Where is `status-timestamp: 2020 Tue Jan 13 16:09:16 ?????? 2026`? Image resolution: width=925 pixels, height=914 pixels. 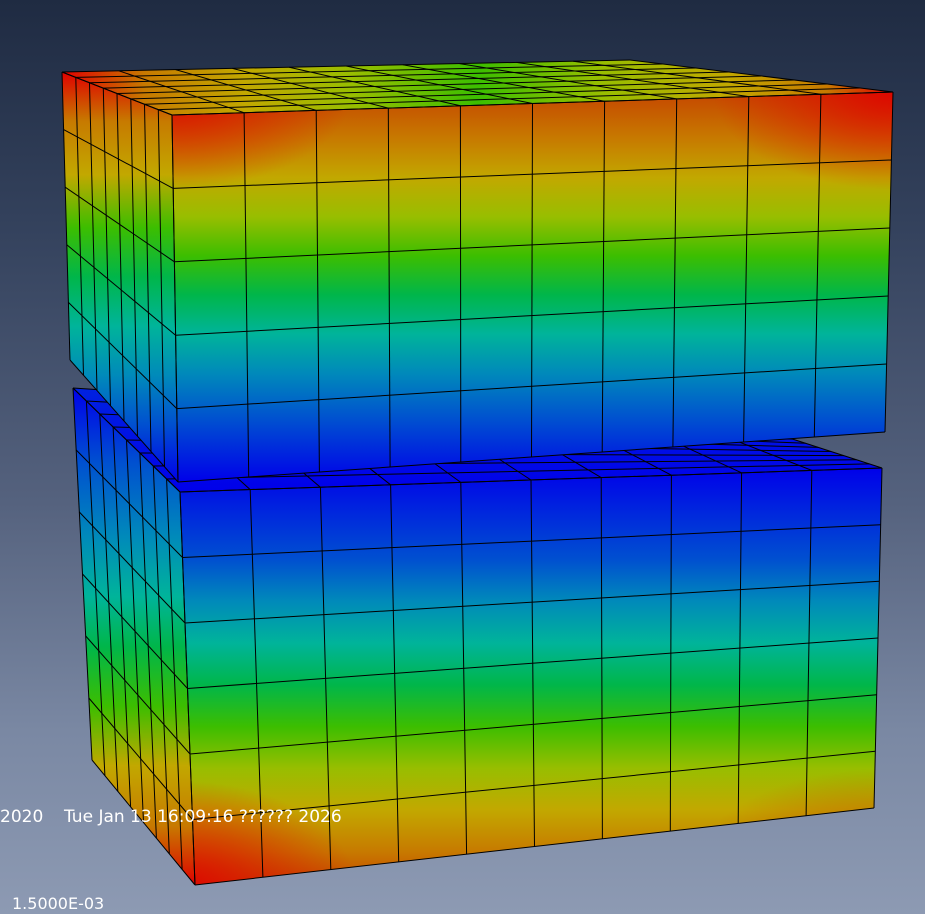
status-timestamp: 2020 Tue Jan 13 16:09:16 ?????? 2026 is located at coordinates (171, 817).